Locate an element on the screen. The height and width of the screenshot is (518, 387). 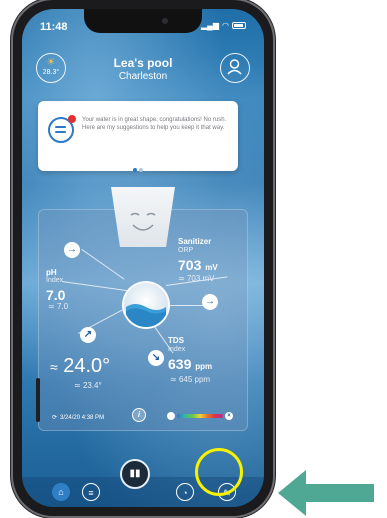
pointer-arrow-shaft is located at coordinates (338, 493).